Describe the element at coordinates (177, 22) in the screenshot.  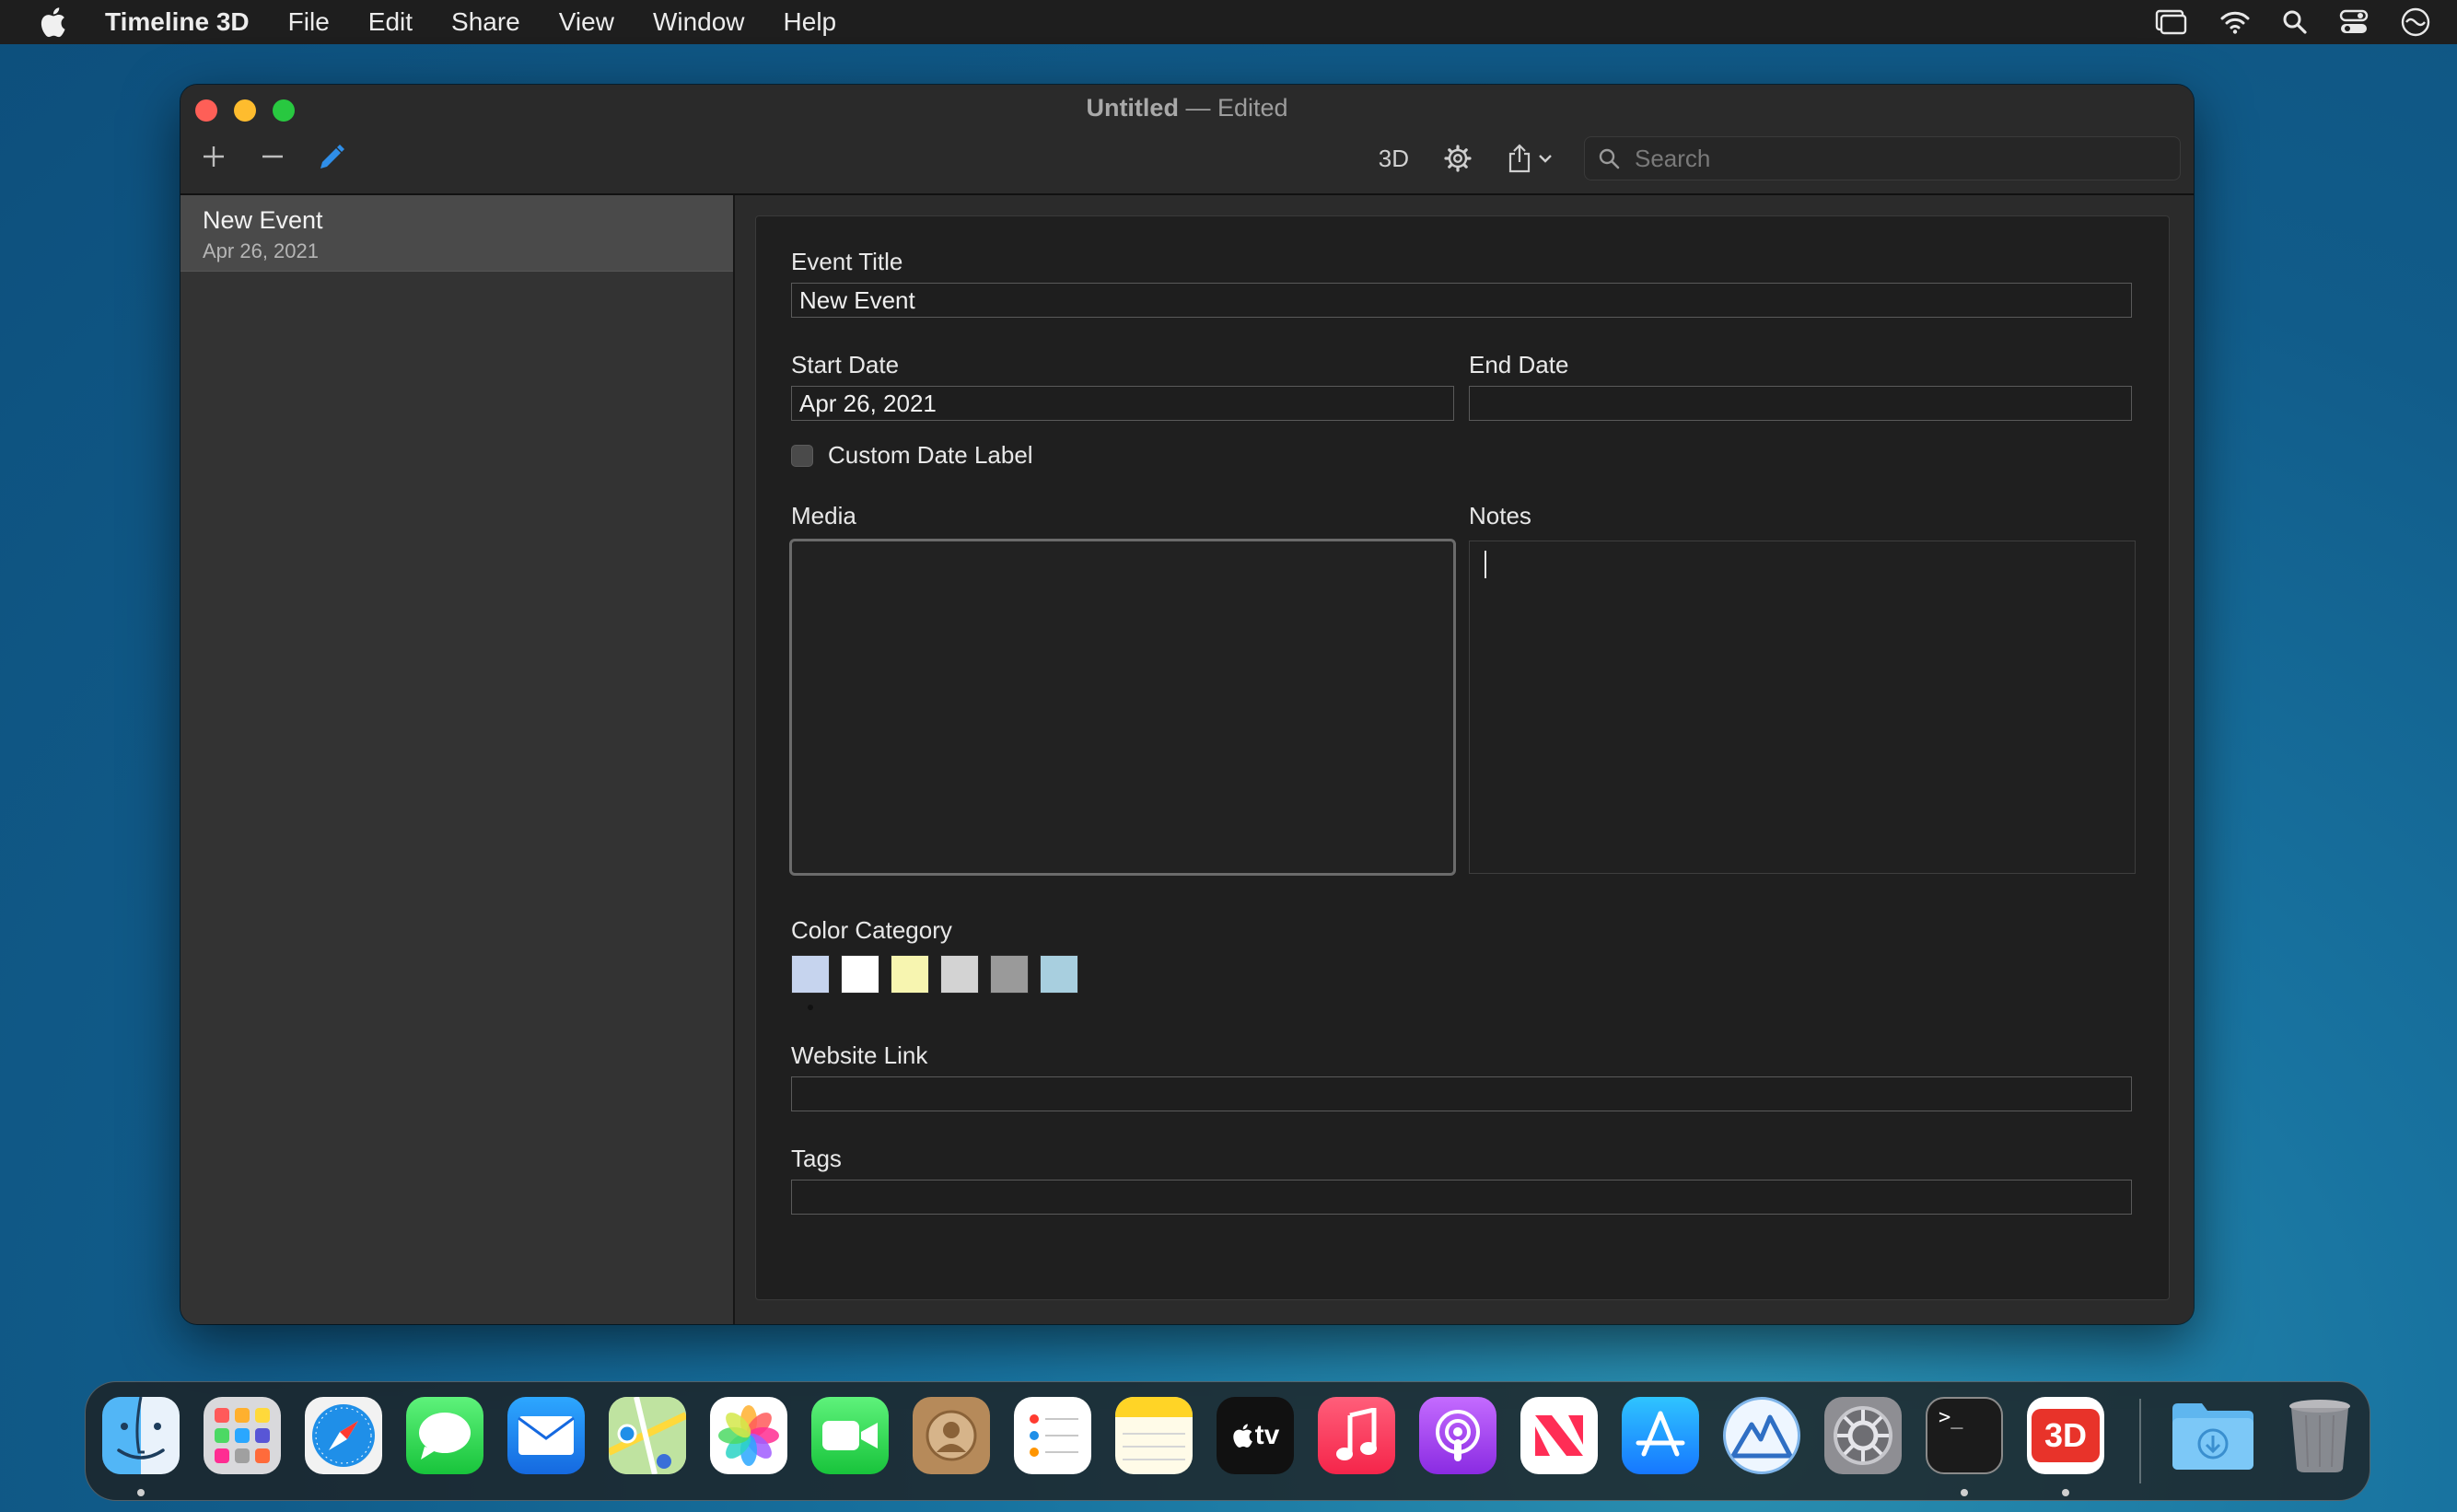
I see `app-name-menu: Timeline 3D` at that location.